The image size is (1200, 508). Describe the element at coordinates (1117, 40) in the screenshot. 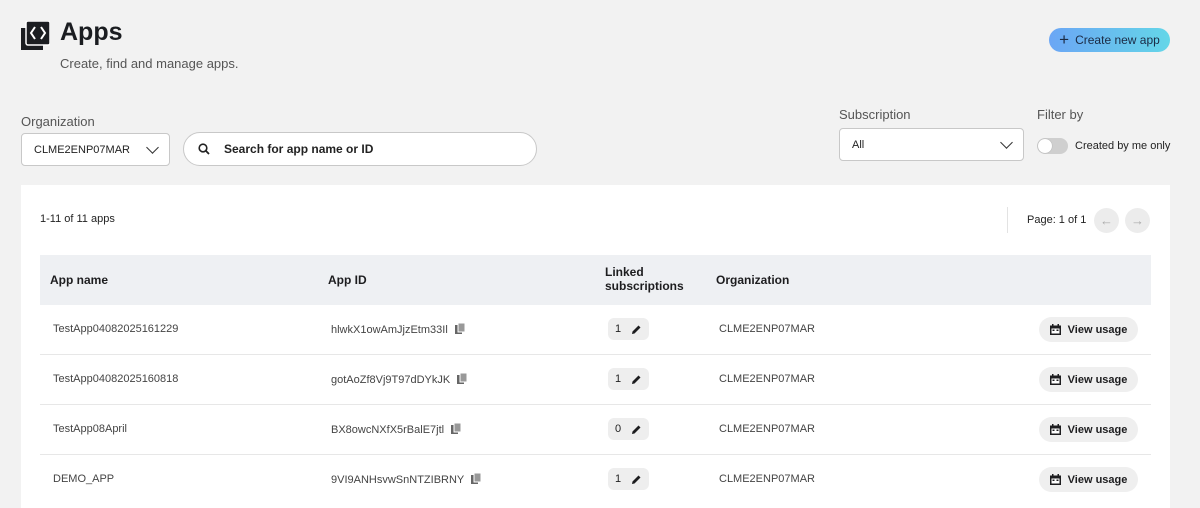

I see `create-new-app-label: Create new app` at that location.